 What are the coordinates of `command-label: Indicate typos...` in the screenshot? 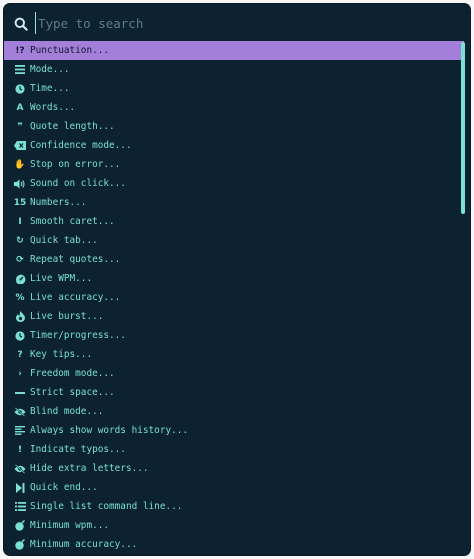 It's located at (78, 449).